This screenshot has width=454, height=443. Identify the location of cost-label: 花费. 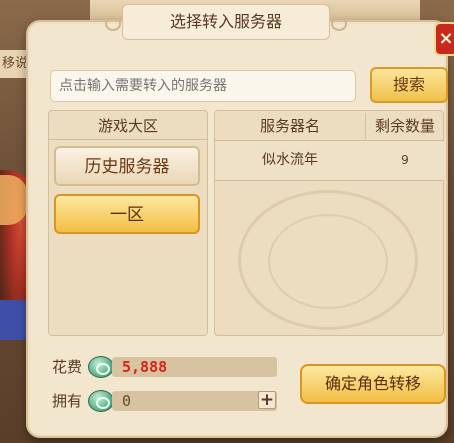
(67, 367).